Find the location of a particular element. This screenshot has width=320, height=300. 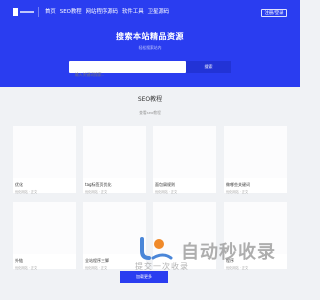

article-card: 外链 优化网站 · 正文 is located at coordinates (44, 236).